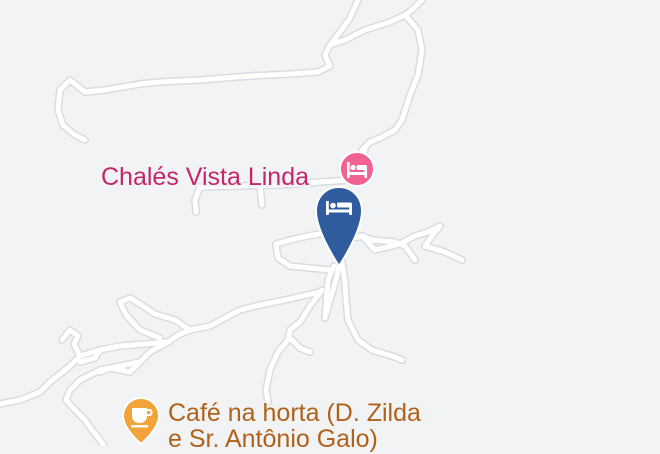 This screenshot has width=660, height=454. Describe the element at coordinates (339, 226) in the screenshot. I see `selected-location-pin` at that location.